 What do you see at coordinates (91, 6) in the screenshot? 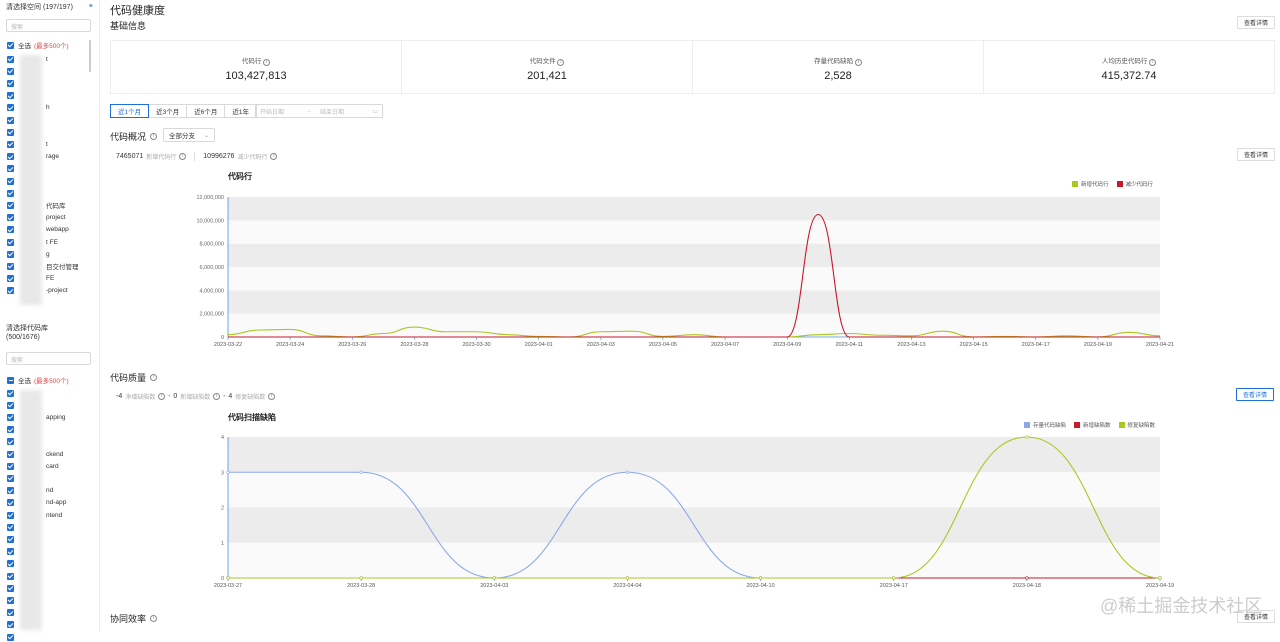
I see `link-icon: ⚭` at bounding box center [91, 6].